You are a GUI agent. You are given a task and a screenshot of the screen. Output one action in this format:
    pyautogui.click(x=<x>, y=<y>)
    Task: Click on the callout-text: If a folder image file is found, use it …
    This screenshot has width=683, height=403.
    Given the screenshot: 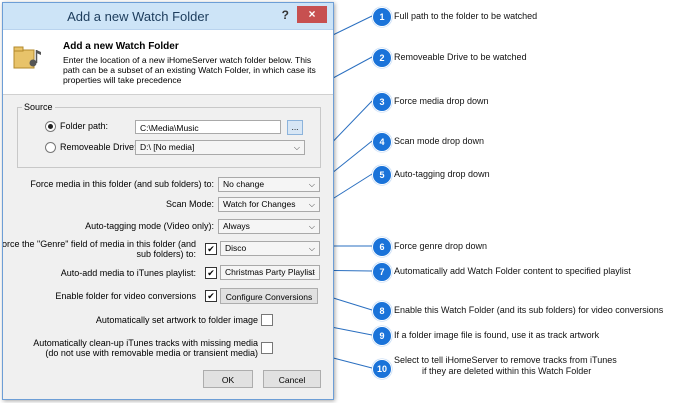 What is the action you would take?
    pyautogui.click(x=497, y=335)
    